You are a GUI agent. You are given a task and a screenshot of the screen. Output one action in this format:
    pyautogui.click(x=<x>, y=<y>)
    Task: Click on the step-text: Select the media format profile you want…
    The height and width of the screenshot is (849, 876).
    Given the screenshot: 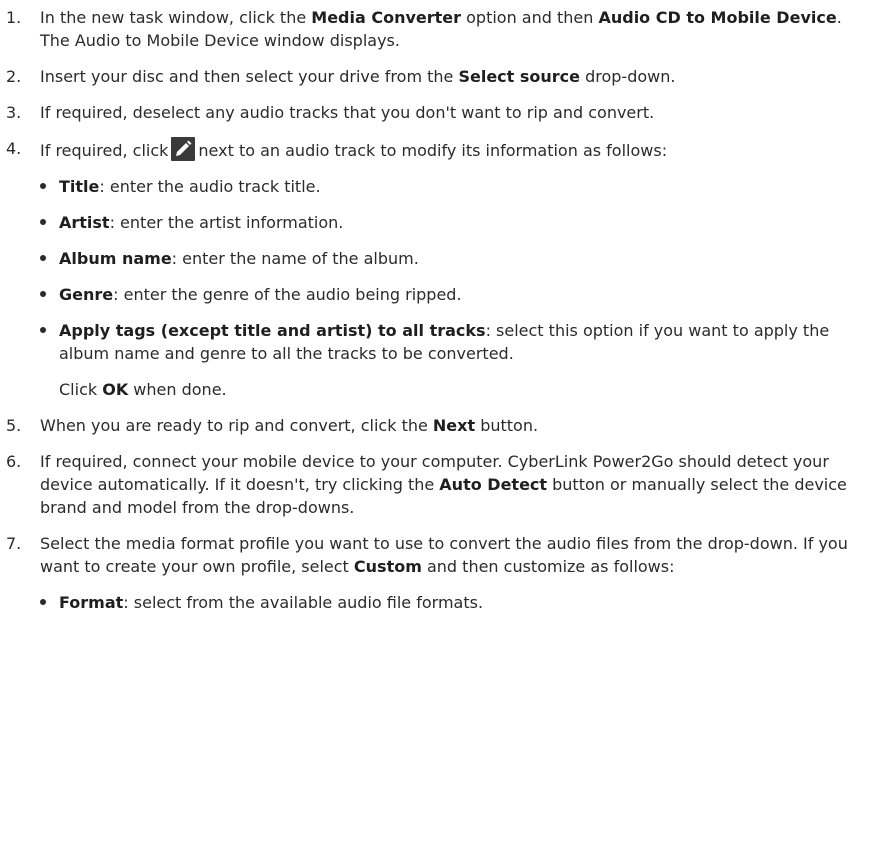 What is the action you would take?
    pyautogui.click(x=455, y=555)
    